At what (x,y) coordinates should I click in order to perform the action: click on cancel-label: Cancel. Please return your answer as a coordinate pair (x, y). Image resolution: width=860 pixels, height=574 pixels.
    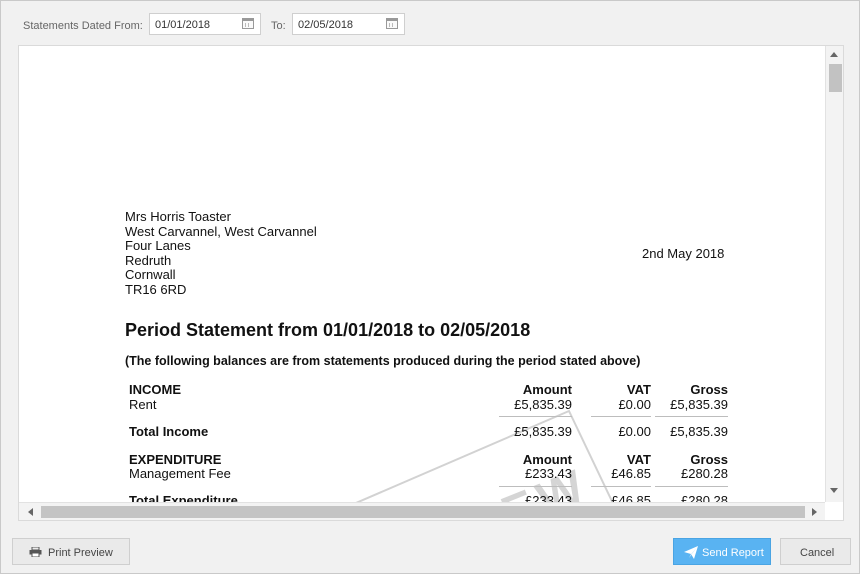
    Looking at the image, I should click on (817, 553).